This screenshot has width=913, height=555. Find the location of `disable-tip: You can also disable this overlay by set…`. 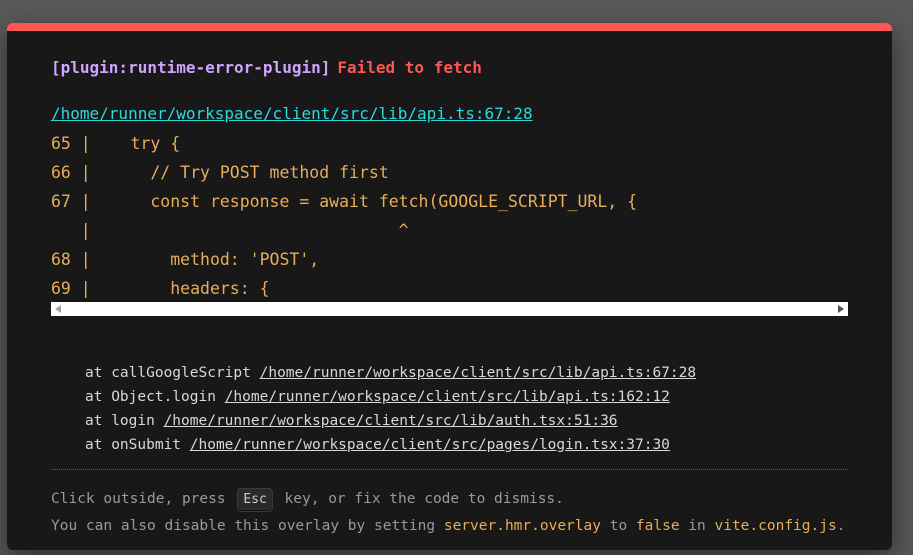

disable-tip: You can also disable this overlay by set… is located at coordinates (448, 526).